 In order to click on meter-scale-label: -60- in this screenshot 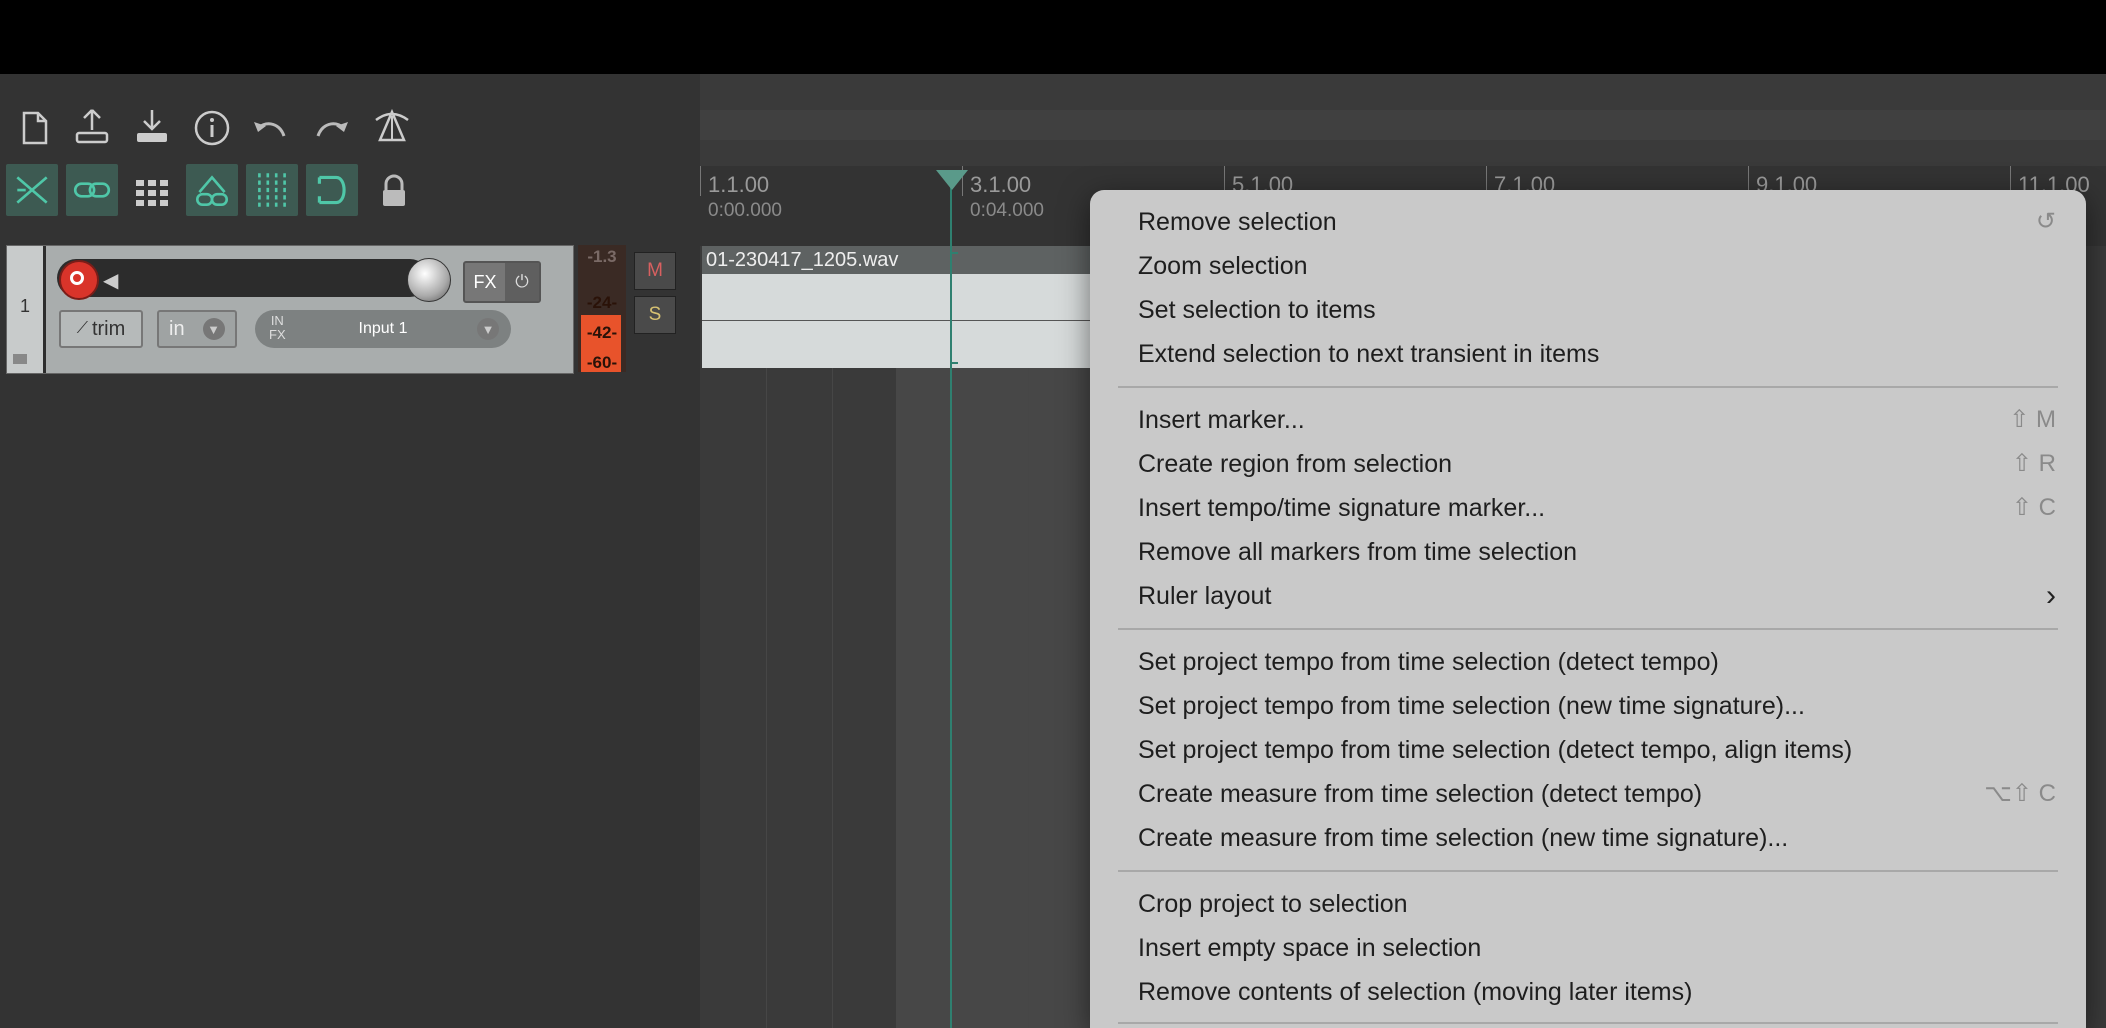, I will do `click(602, 362)`.